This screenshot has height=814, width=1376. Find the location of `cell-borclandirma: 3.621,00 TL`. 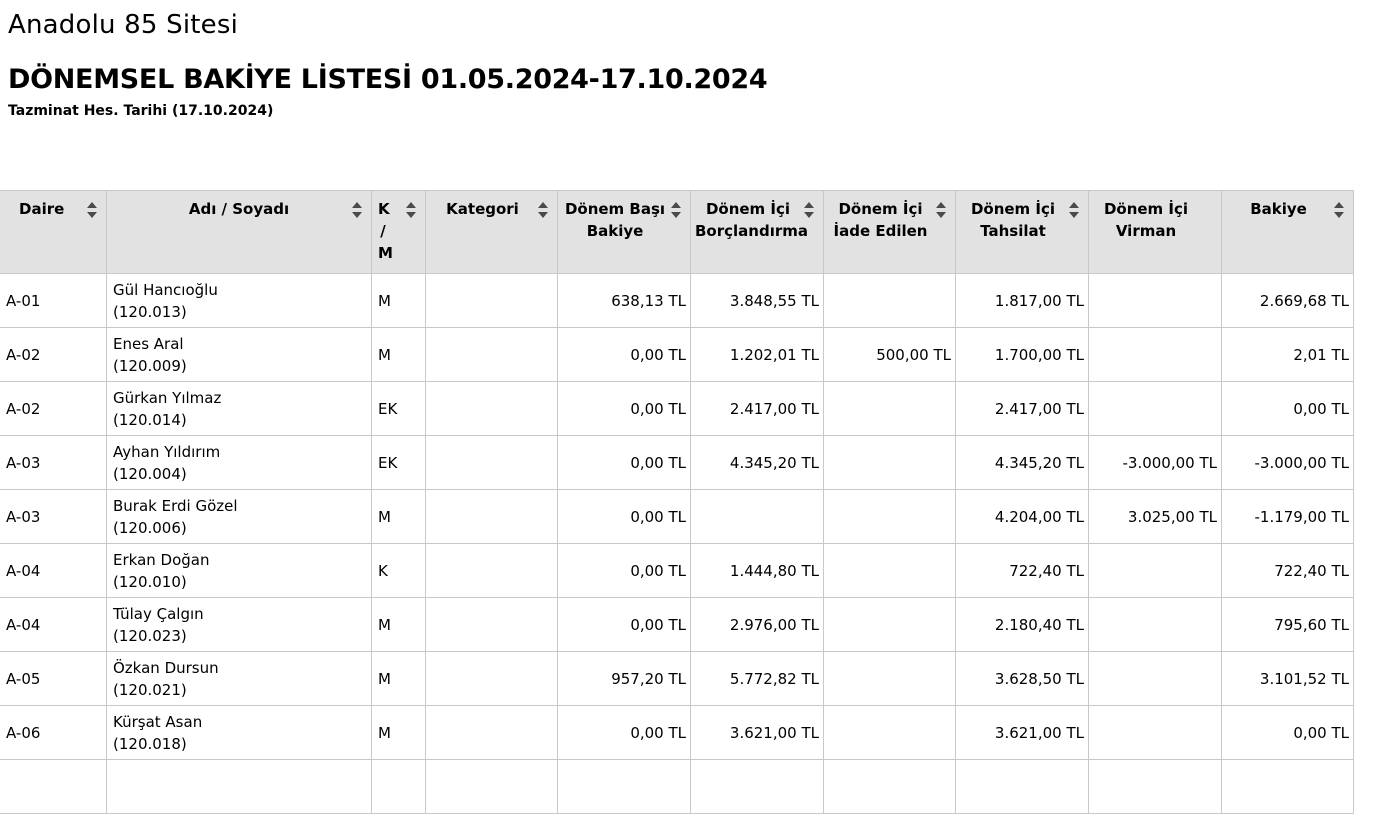

cell-borclandirma: 3.621,00 TL is located at coordinates (757, 732).